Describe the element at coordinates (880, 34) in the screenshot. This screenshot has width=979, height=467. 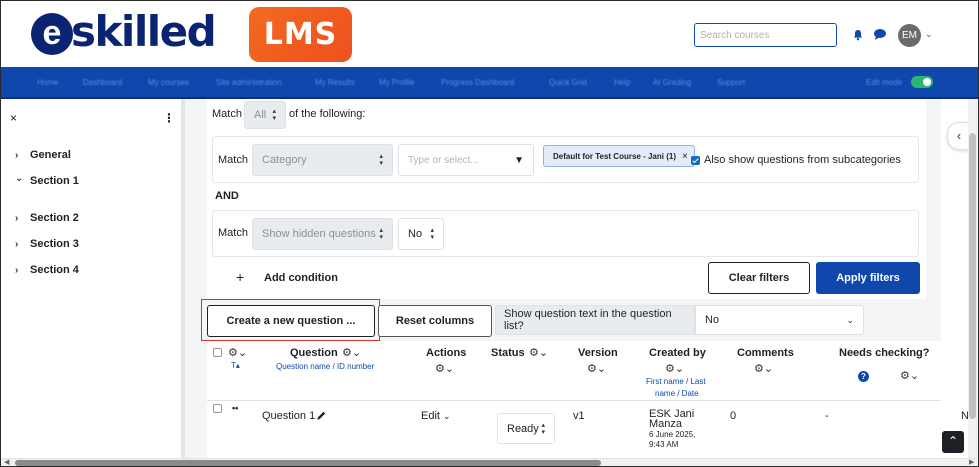
I see `chat-icon` at that location.